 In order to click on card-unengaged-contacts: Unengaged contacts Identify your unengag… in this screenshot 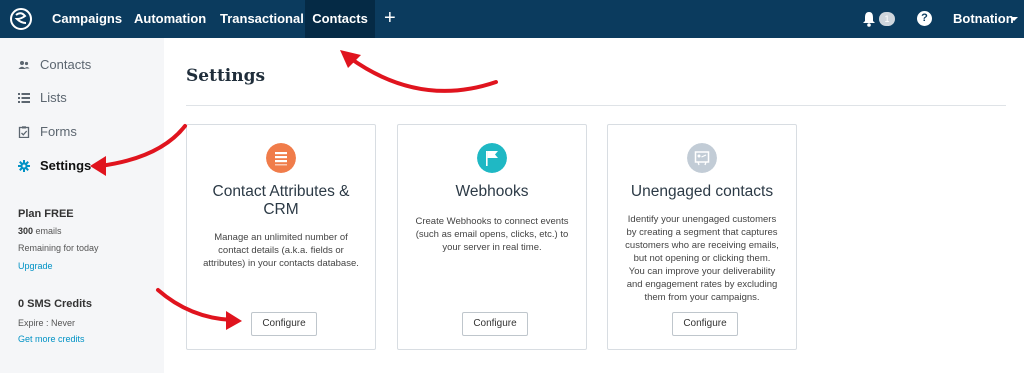, I will do `click(702, 237)`.